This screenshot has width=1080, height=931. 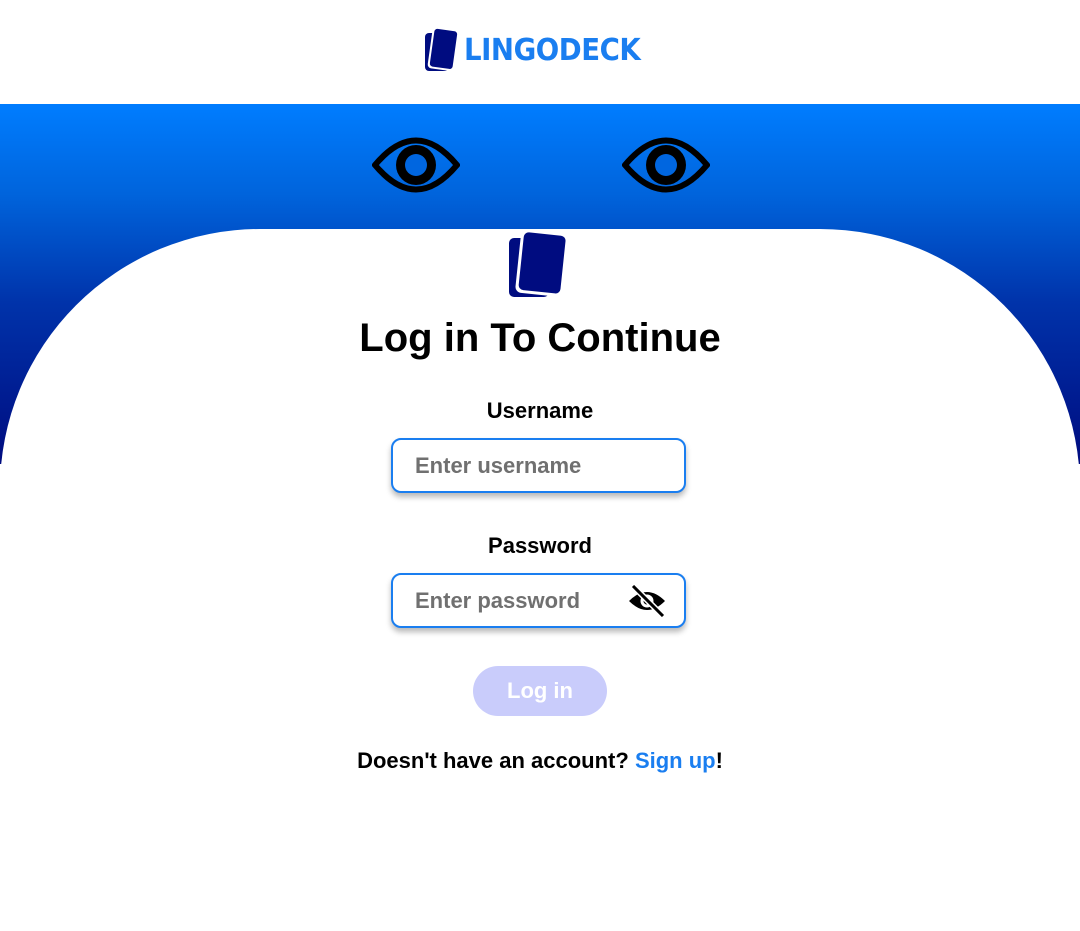 I want to click on signup-prompt-text: Doesn't have an account?, so click(x=496, y=760).